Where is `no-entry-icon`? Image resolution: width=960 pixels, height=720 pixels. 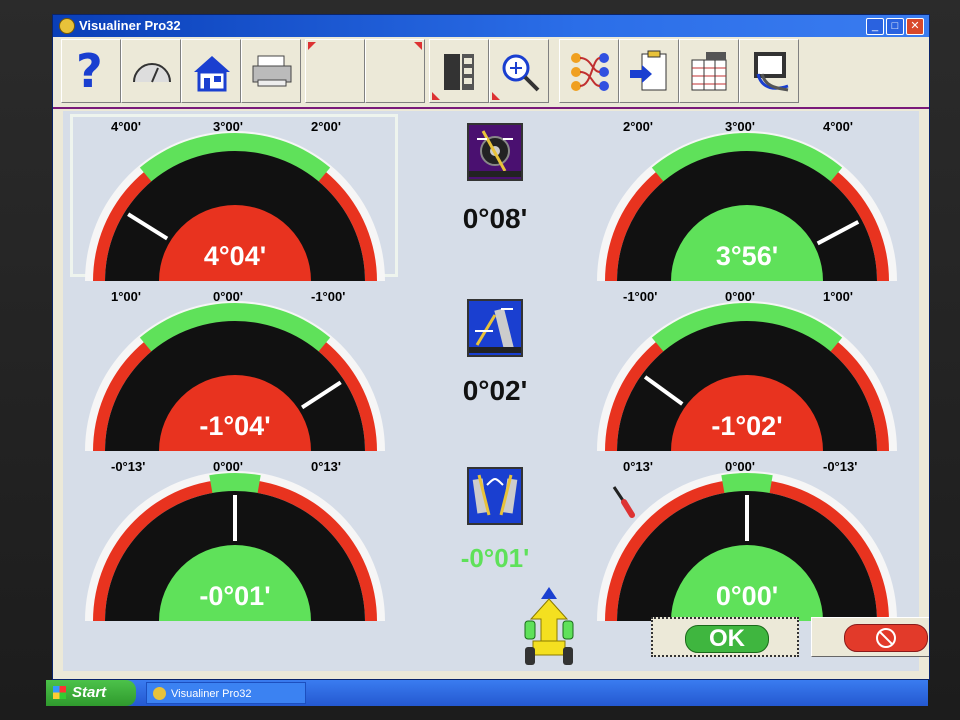
no-entry-icon is located at coordinates (886, 638).